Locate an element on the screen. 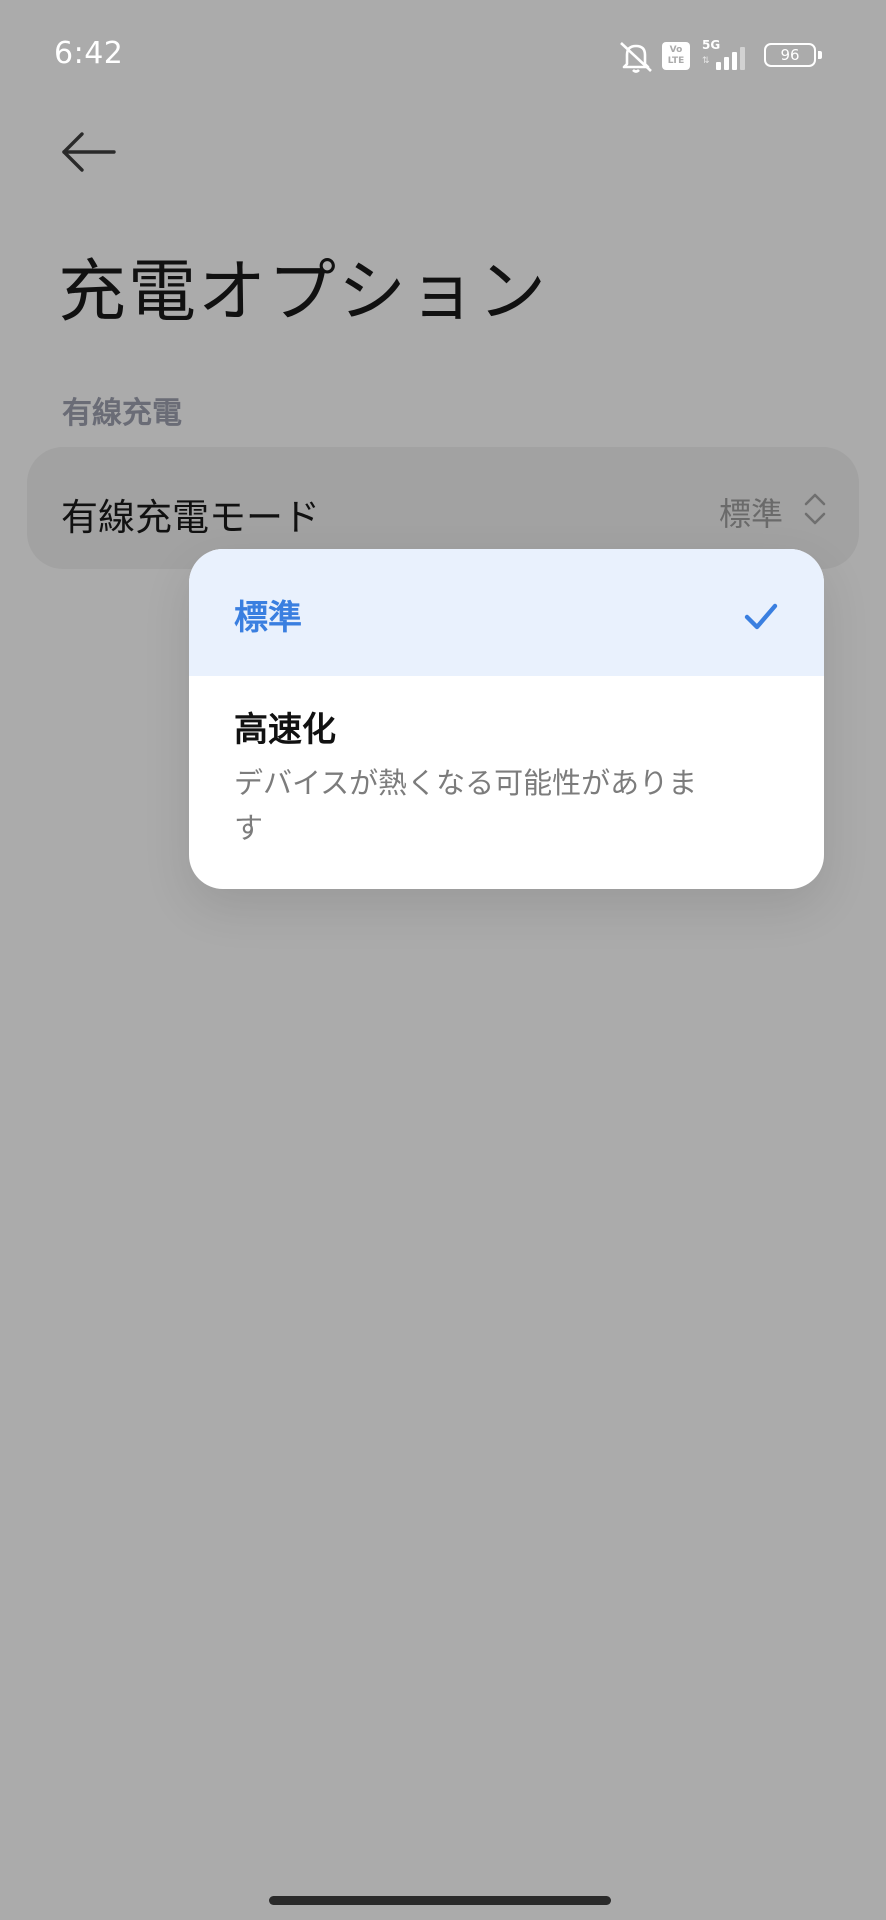  option-fast-description: デバイスが熱くなる可能性があります is located at coordinates (466, 805).